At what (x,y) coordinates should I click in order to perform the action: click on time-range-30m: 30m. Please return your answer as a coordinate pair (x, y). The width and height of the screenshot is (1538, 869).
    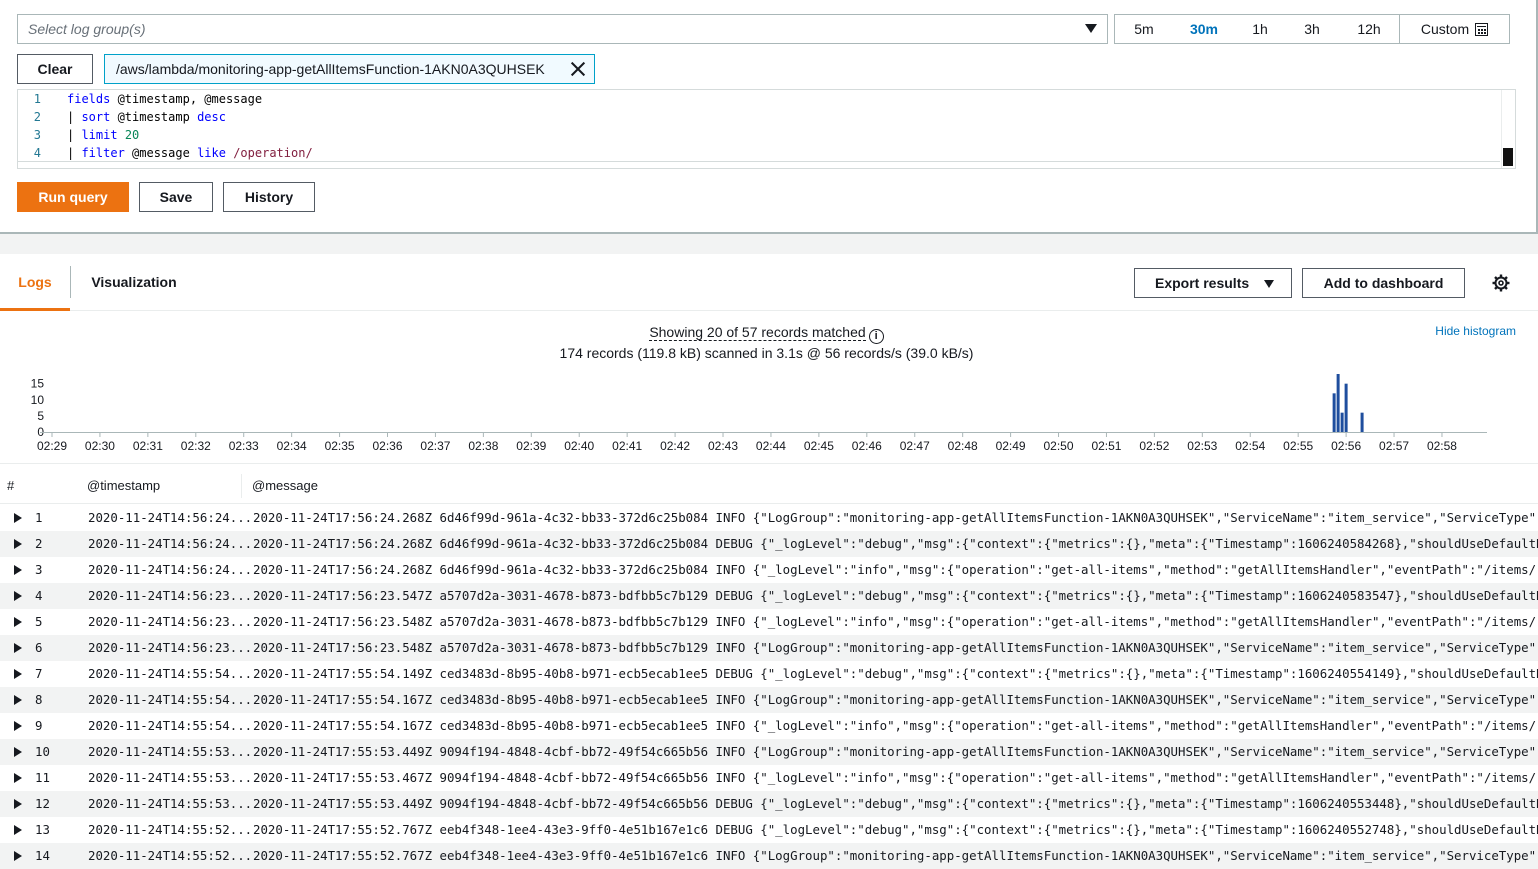
    Looking at the image, I should click on (1204, 29).